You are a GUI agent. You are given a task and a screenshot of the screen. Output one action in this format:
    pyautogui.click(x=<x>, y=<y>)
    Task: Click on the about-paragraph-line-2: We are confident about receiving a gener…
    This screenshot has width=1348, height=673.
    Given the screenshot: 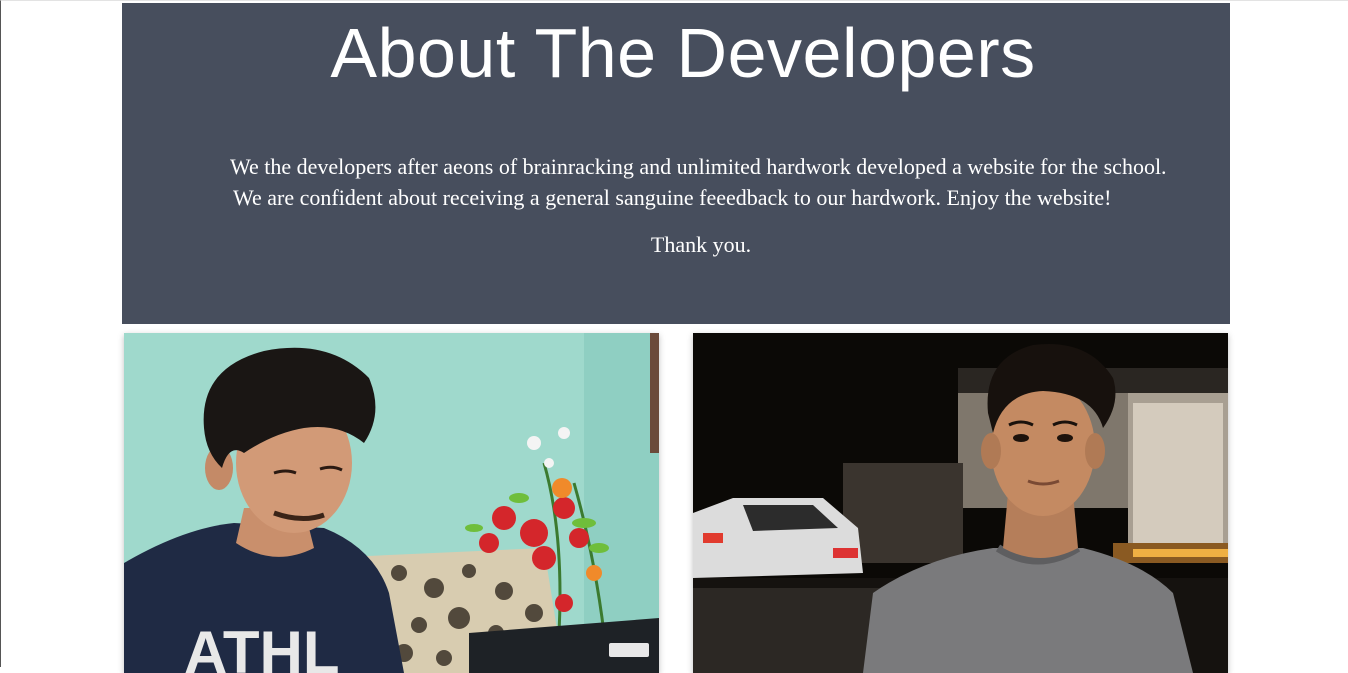 What is the action you would take?
    pyautogui.click(x=672, y=197)
    